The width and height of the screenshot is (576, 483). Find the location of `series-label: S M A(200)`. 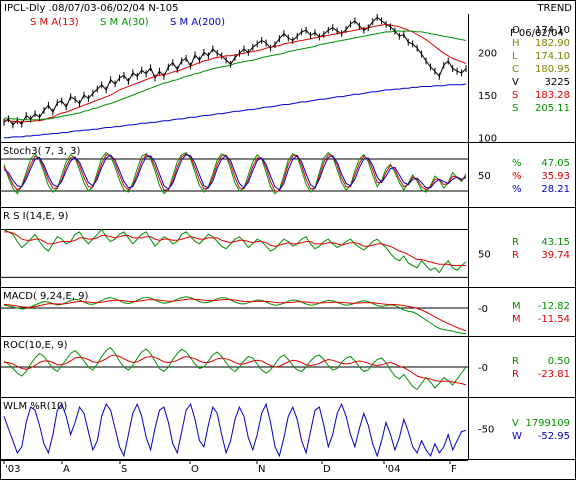

series-label: S M A(200) is located at coordinates (197, 22).